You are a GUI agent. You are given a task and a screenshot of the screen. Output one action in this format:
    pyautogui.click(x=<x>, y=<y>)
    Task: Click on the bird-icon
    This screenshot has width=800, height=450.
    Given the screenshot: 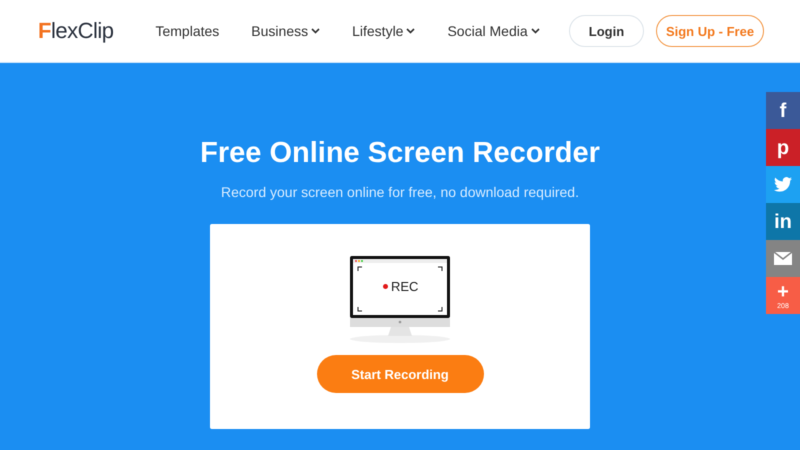 What is the action you would take?
    pyautogui.click(x=783, y=184)
    